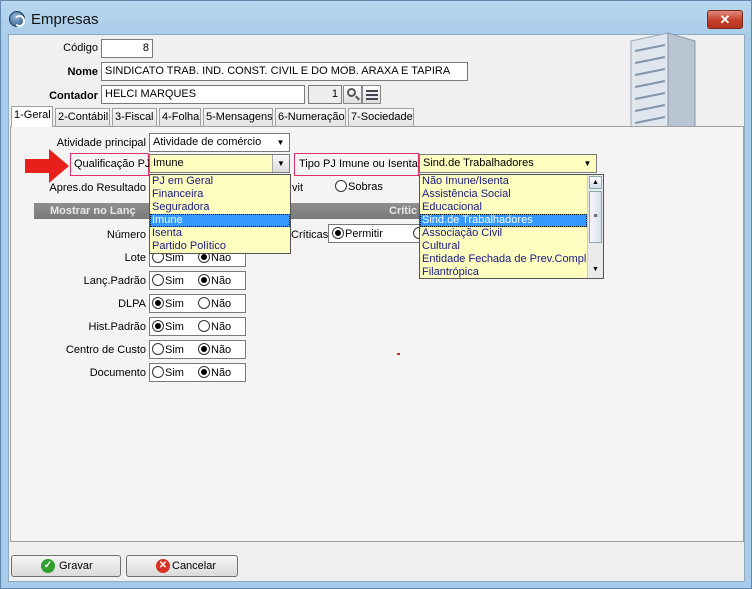 Image resolution: width=752 pixels, height=589 pixels. I want to click on qualificacao-value: Imune, so click(168, 163).